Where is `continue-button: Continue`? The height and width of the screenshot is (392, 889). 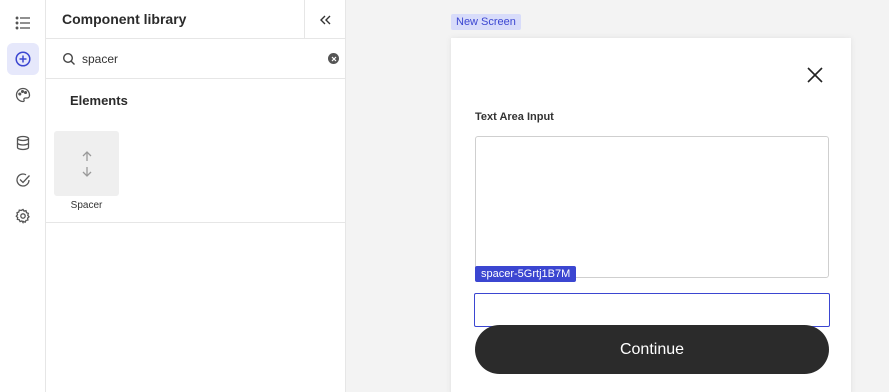 continue-button: Continue is located at coordinates (652, 349).